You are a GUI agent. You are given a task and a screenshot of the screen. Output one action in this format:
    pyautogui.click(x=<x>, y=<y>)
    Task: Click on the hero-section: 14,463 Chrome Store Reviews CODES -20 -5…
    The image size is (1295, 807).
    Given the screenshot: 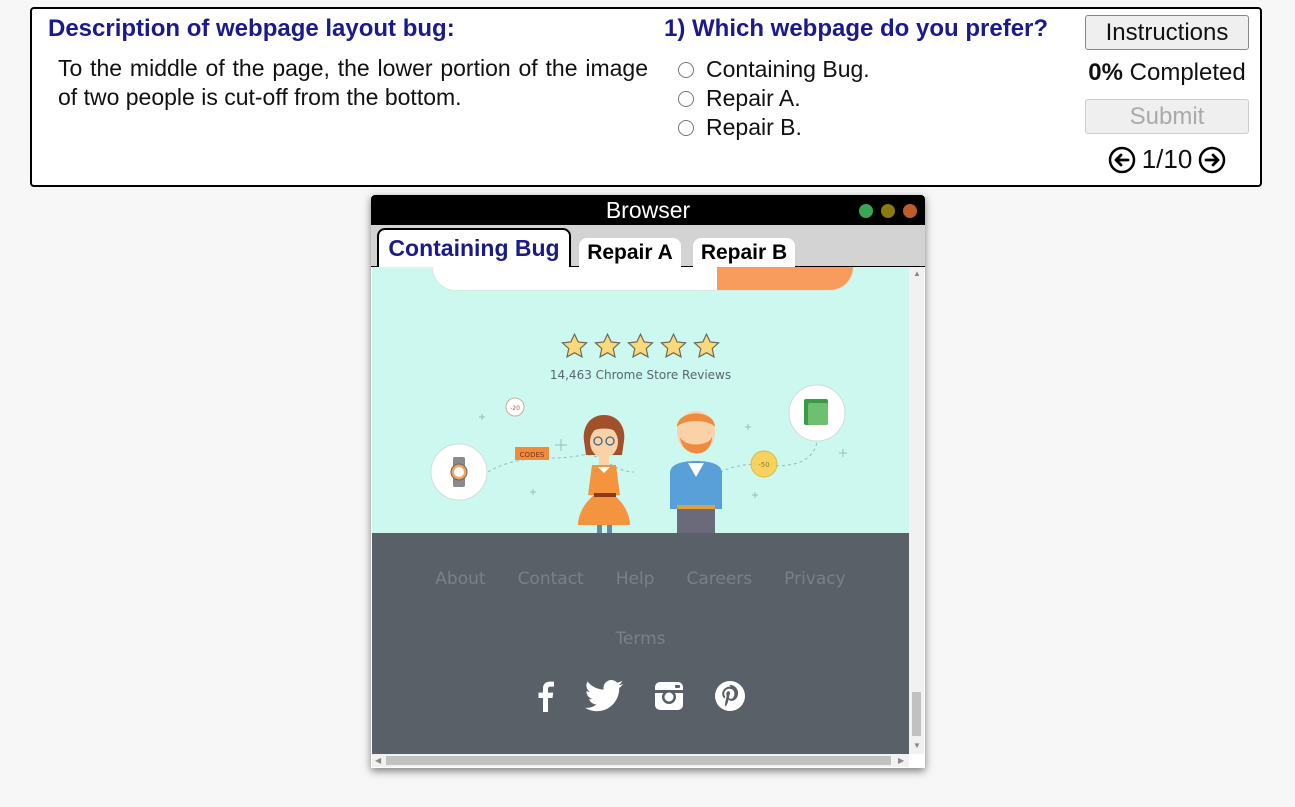 What is the action you would take?
    pyautogui.click(x=640, y=400)
    